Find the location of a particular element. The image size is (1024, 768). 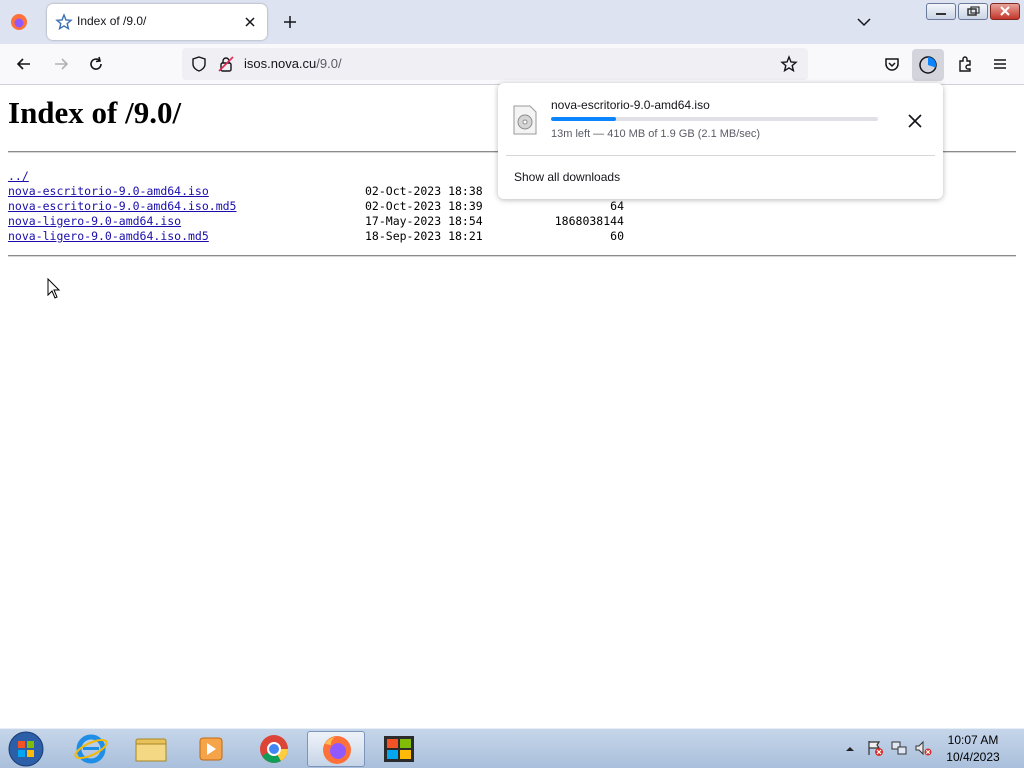

file-link: nova-ligero-9.0-amd64.iso is located at coordinates (94, 221).